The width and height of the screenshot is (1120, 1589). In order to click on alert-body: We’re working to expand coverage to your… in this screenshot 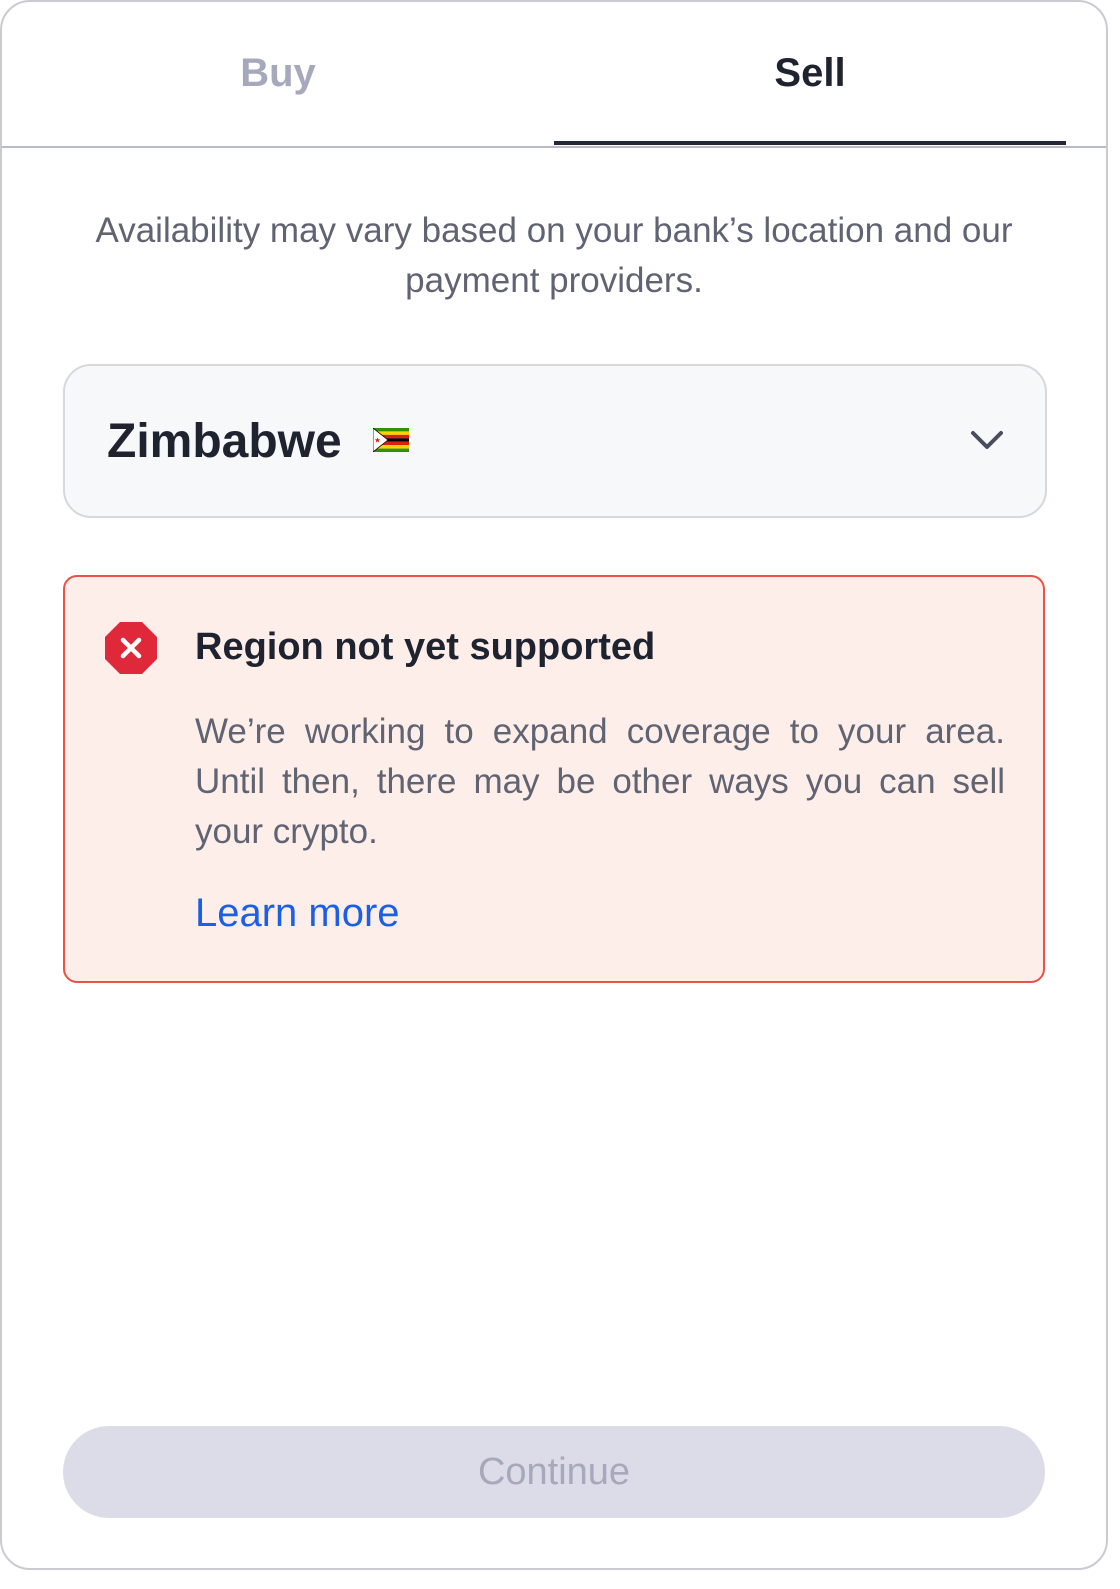, I will do `click(600, 781)`.